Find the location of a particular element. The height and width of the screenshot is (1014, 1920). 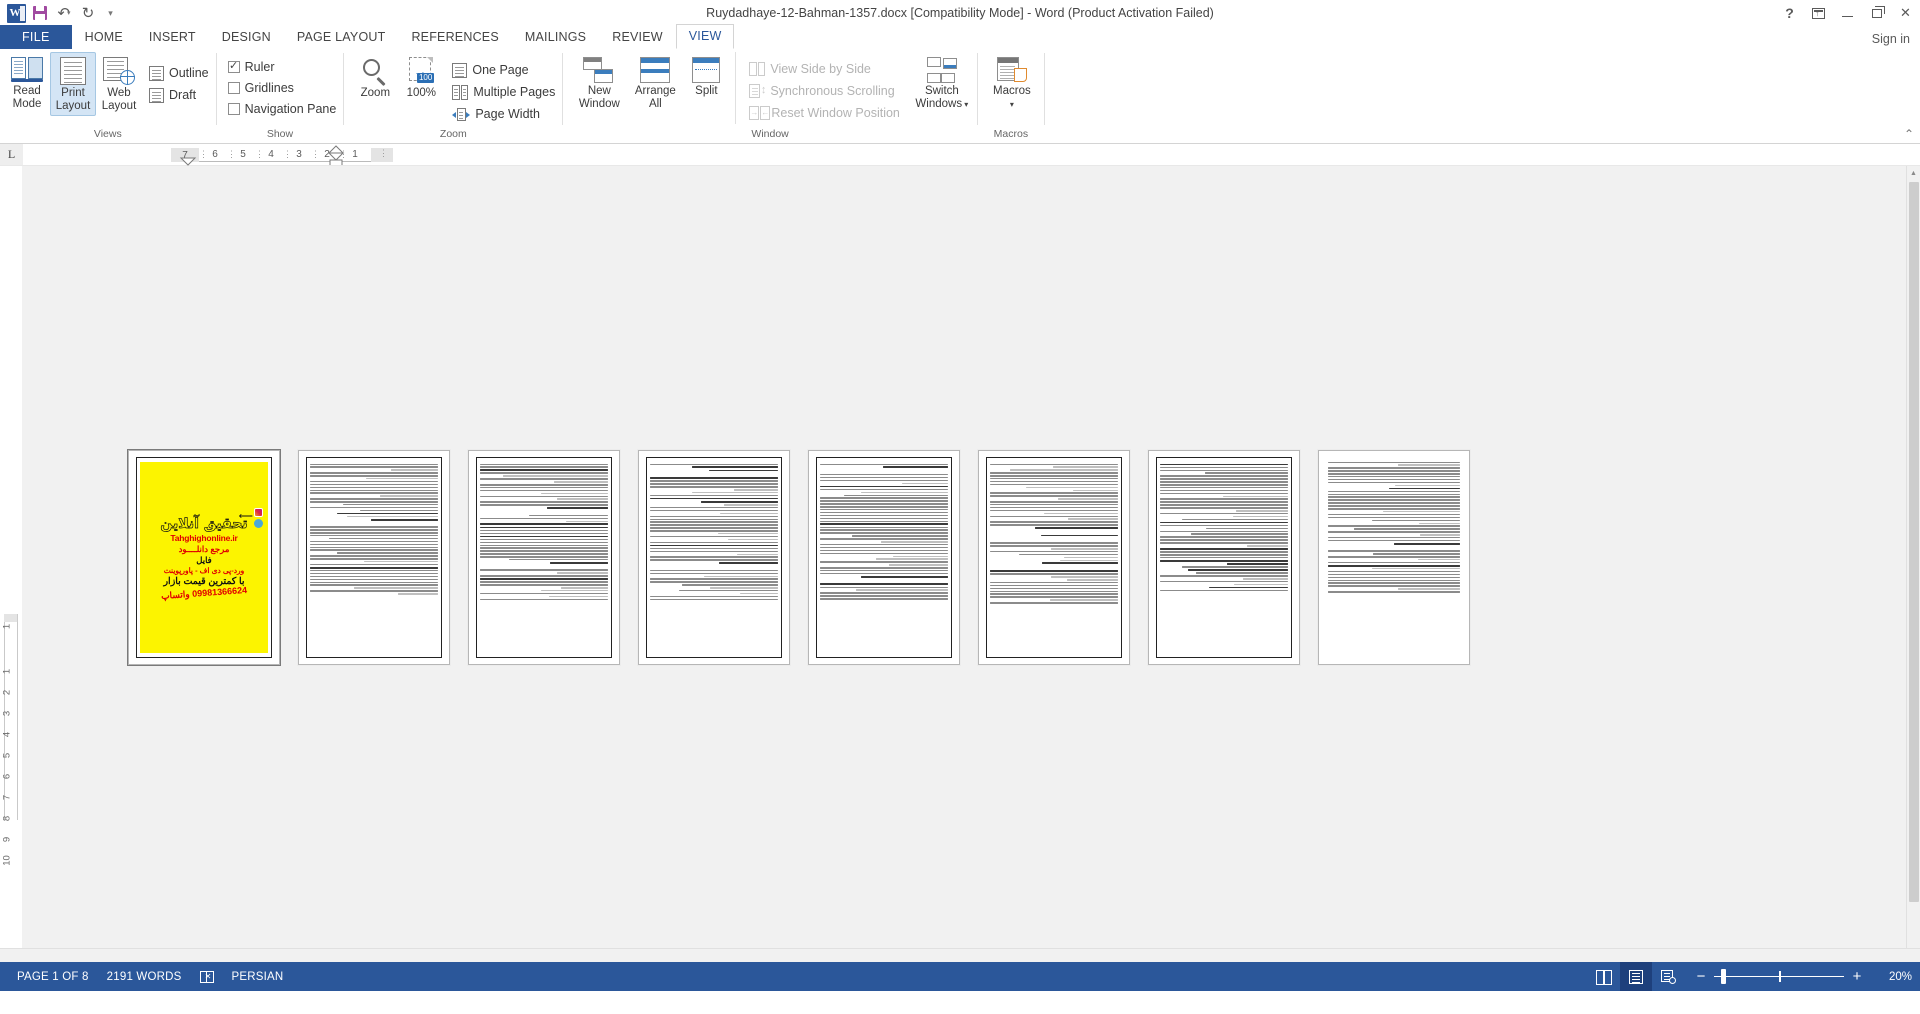

draft-view-button: Draft is located at coordinates (179, 95).